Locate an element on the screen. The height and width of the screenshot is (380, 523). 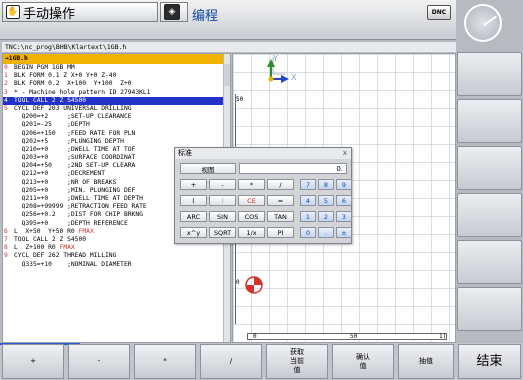
calculator-key: x^y is located at coordinates (193, 232).